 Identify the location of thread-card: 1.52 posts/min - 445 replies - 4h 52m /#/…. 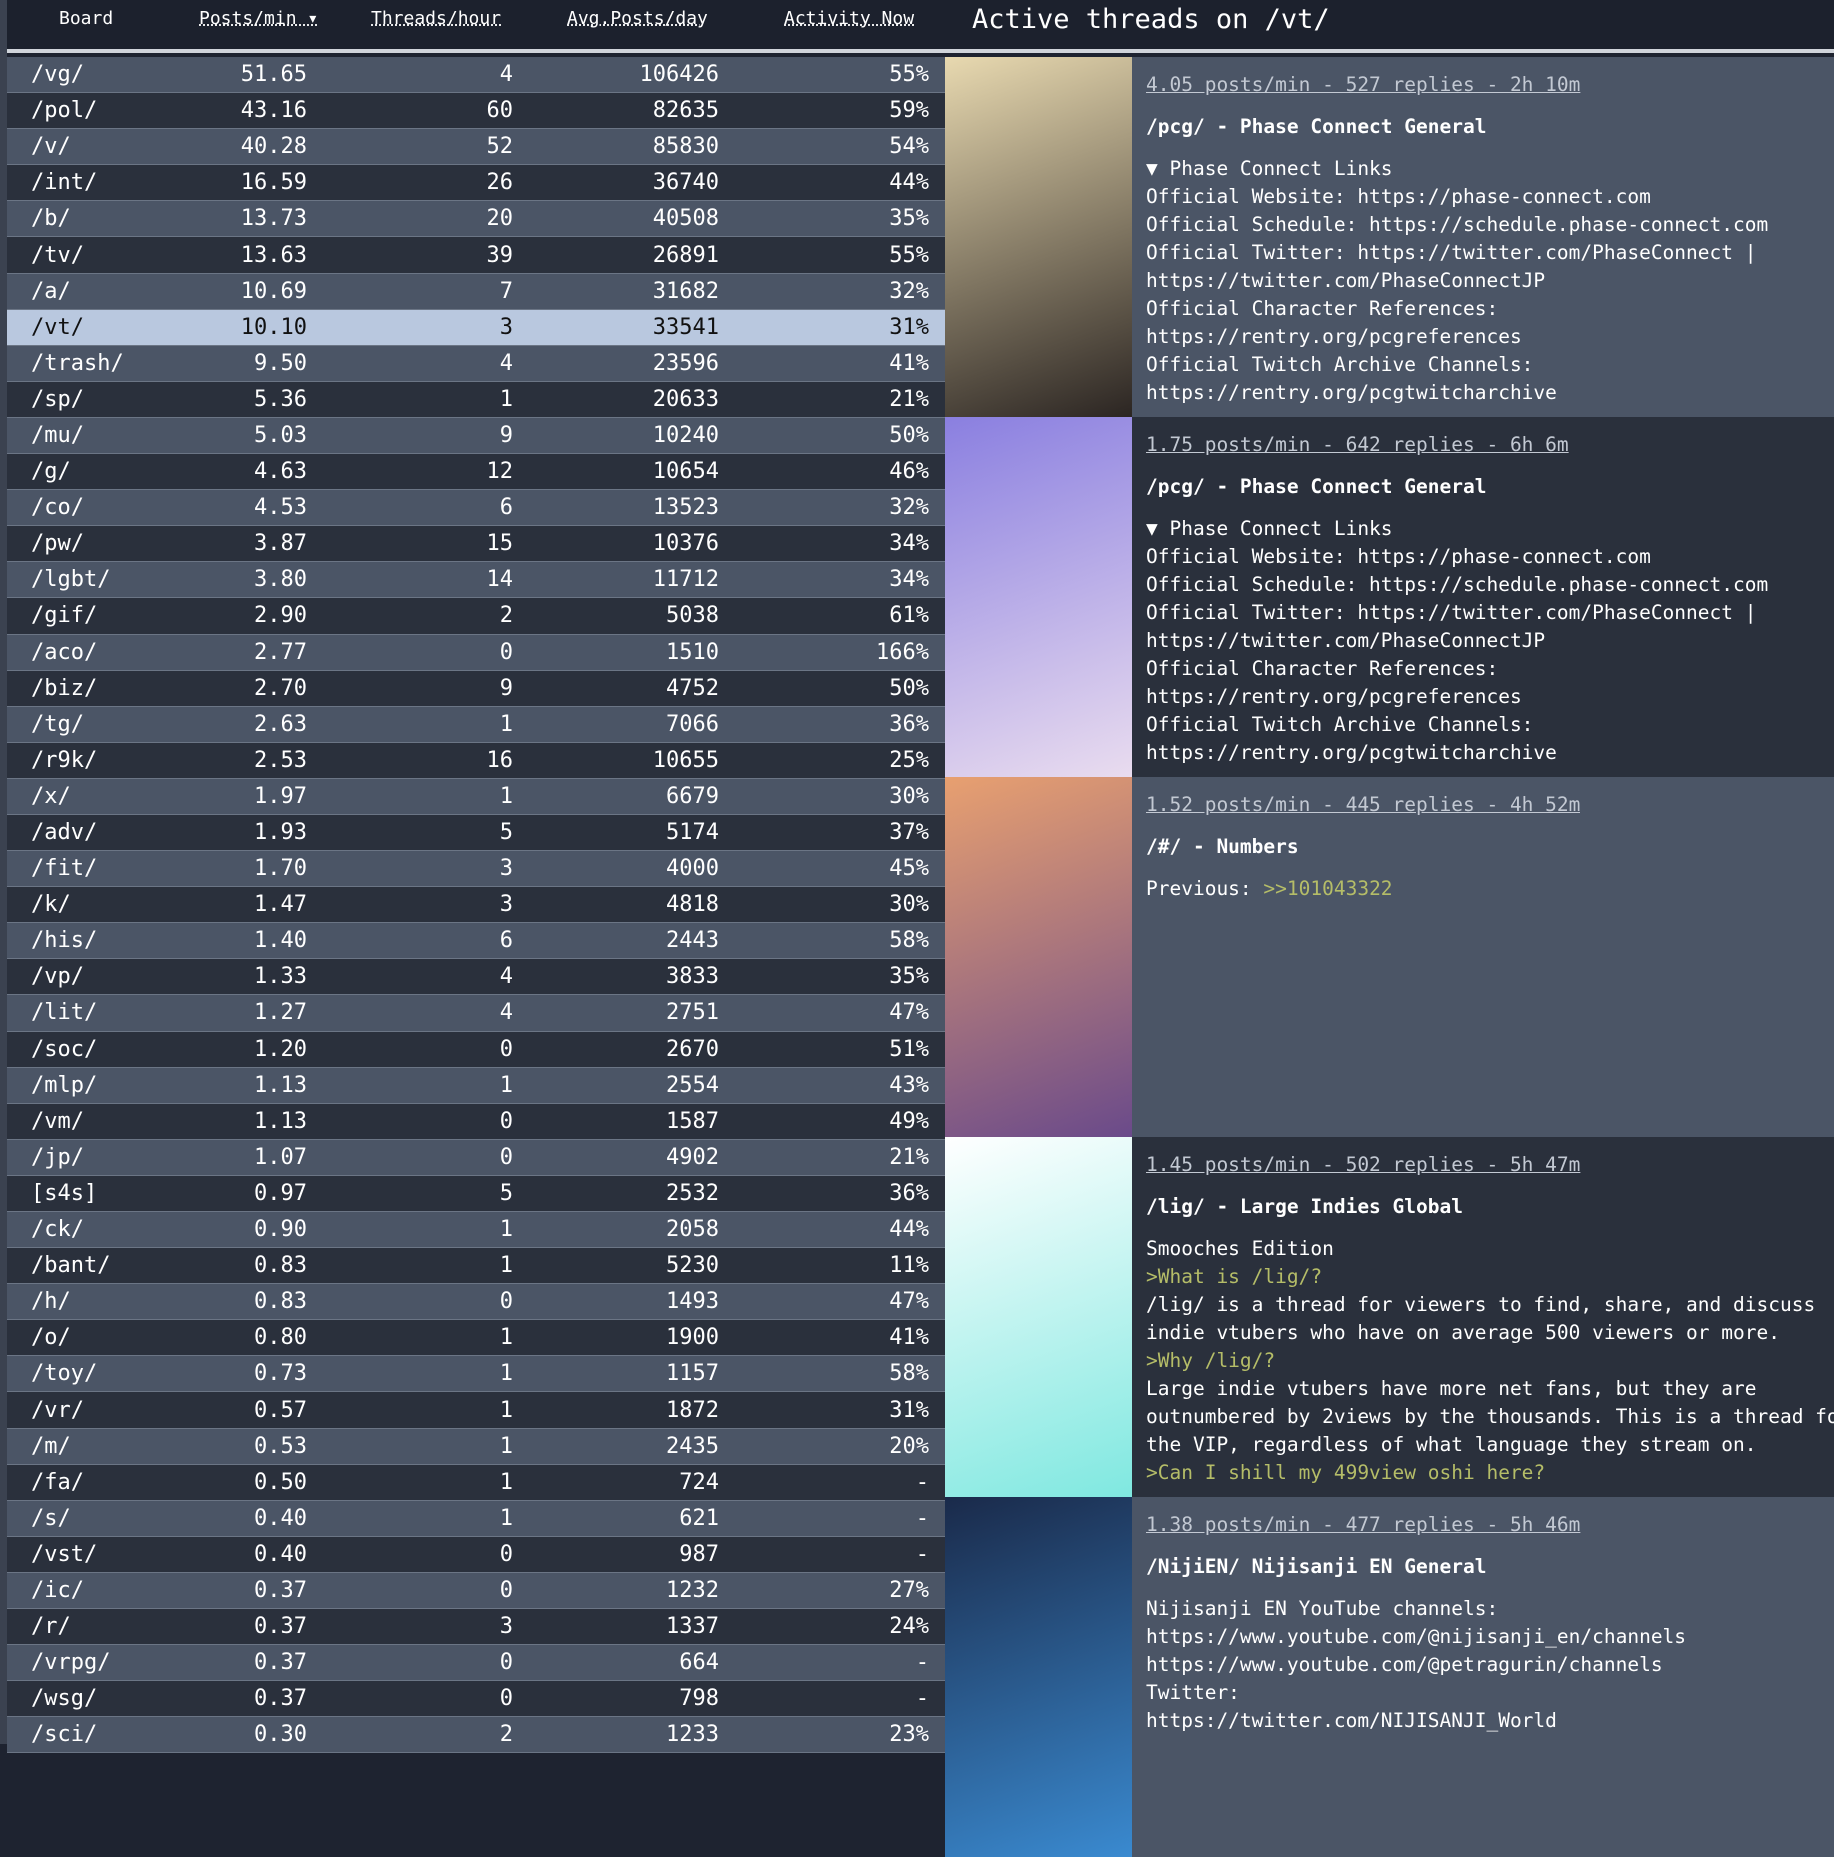
(1389, 957).